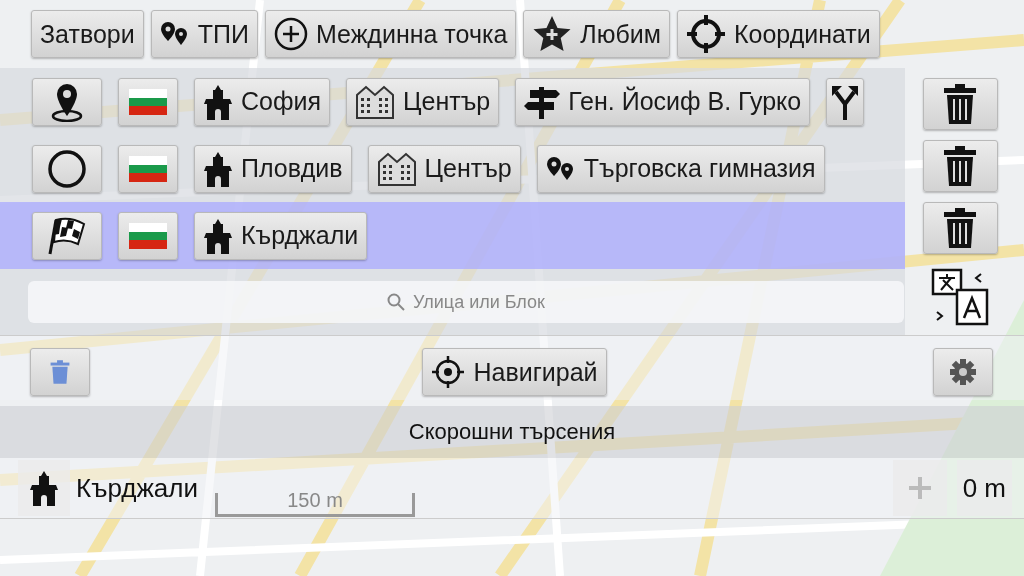 The height and width of the screenshot is (576, 1024). What do you see at coordinates (204, 34) in the screenshot?
I see `toolbar-button: ТПИ` at bounding box center [204, 34].